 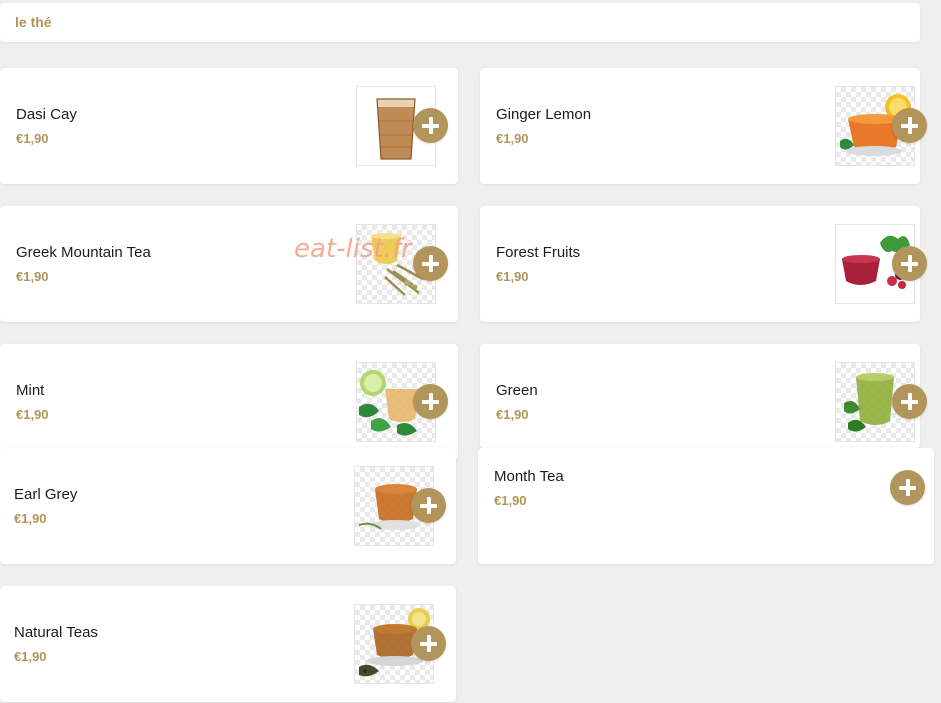 What do you see at coordinates (30, 390) in the screenshot?
I see `item-name: Mint` at bounding box center [30, 390].